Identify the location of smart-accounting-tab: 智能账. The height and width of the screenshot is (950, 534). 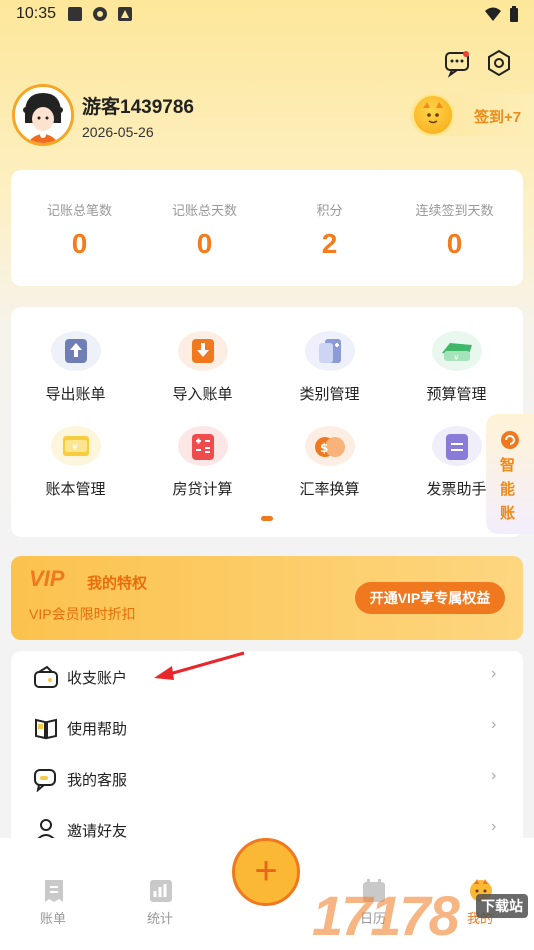
(510, 474).